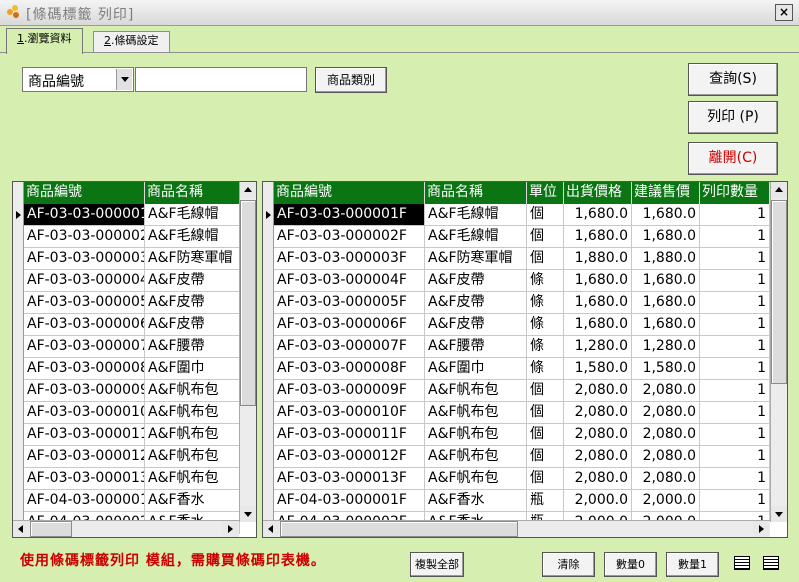 The image size is (799, 582). I want to click on leave-button: 離開(C), so click(733, 158).